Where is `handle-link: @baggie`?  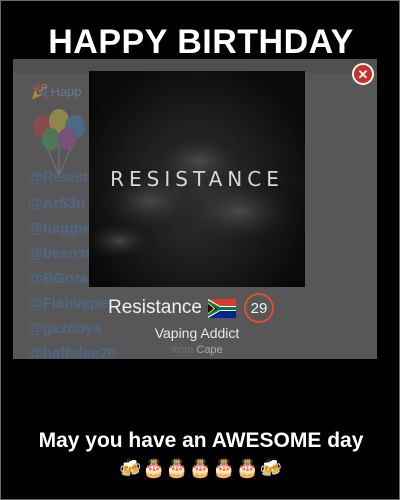
handle-link: @baggie is located at coordinates (59, 228).